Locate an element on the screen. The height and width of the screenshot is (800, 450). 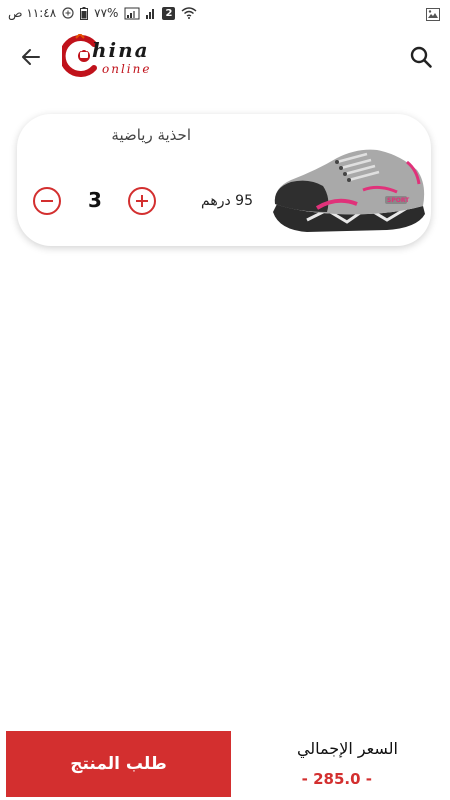
search-button is located at coordinates (421, 57).